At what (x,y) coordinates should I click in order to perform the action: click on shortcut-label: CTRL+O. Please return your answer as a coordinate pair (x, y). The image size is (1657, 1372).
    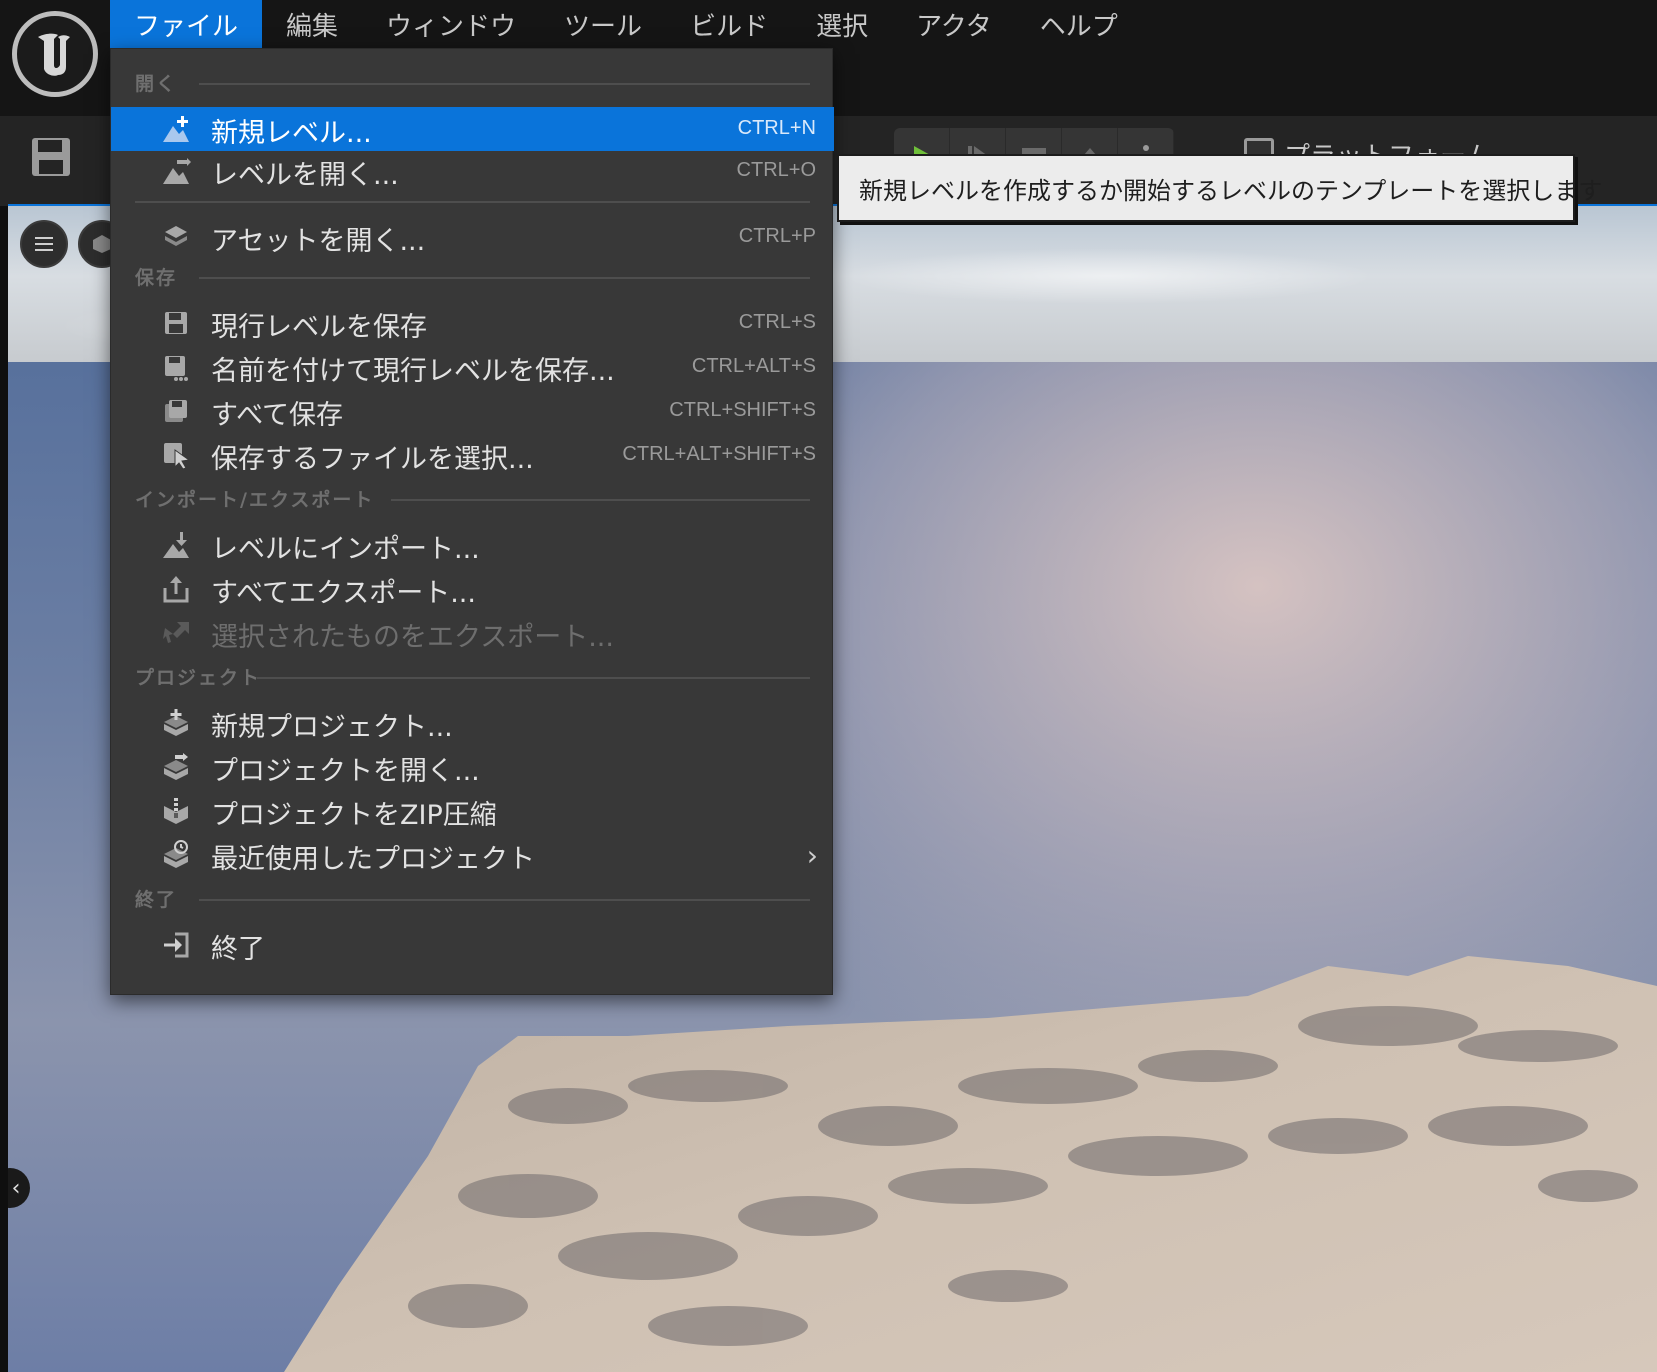
    Looking at the image, I should click on (776, 170).